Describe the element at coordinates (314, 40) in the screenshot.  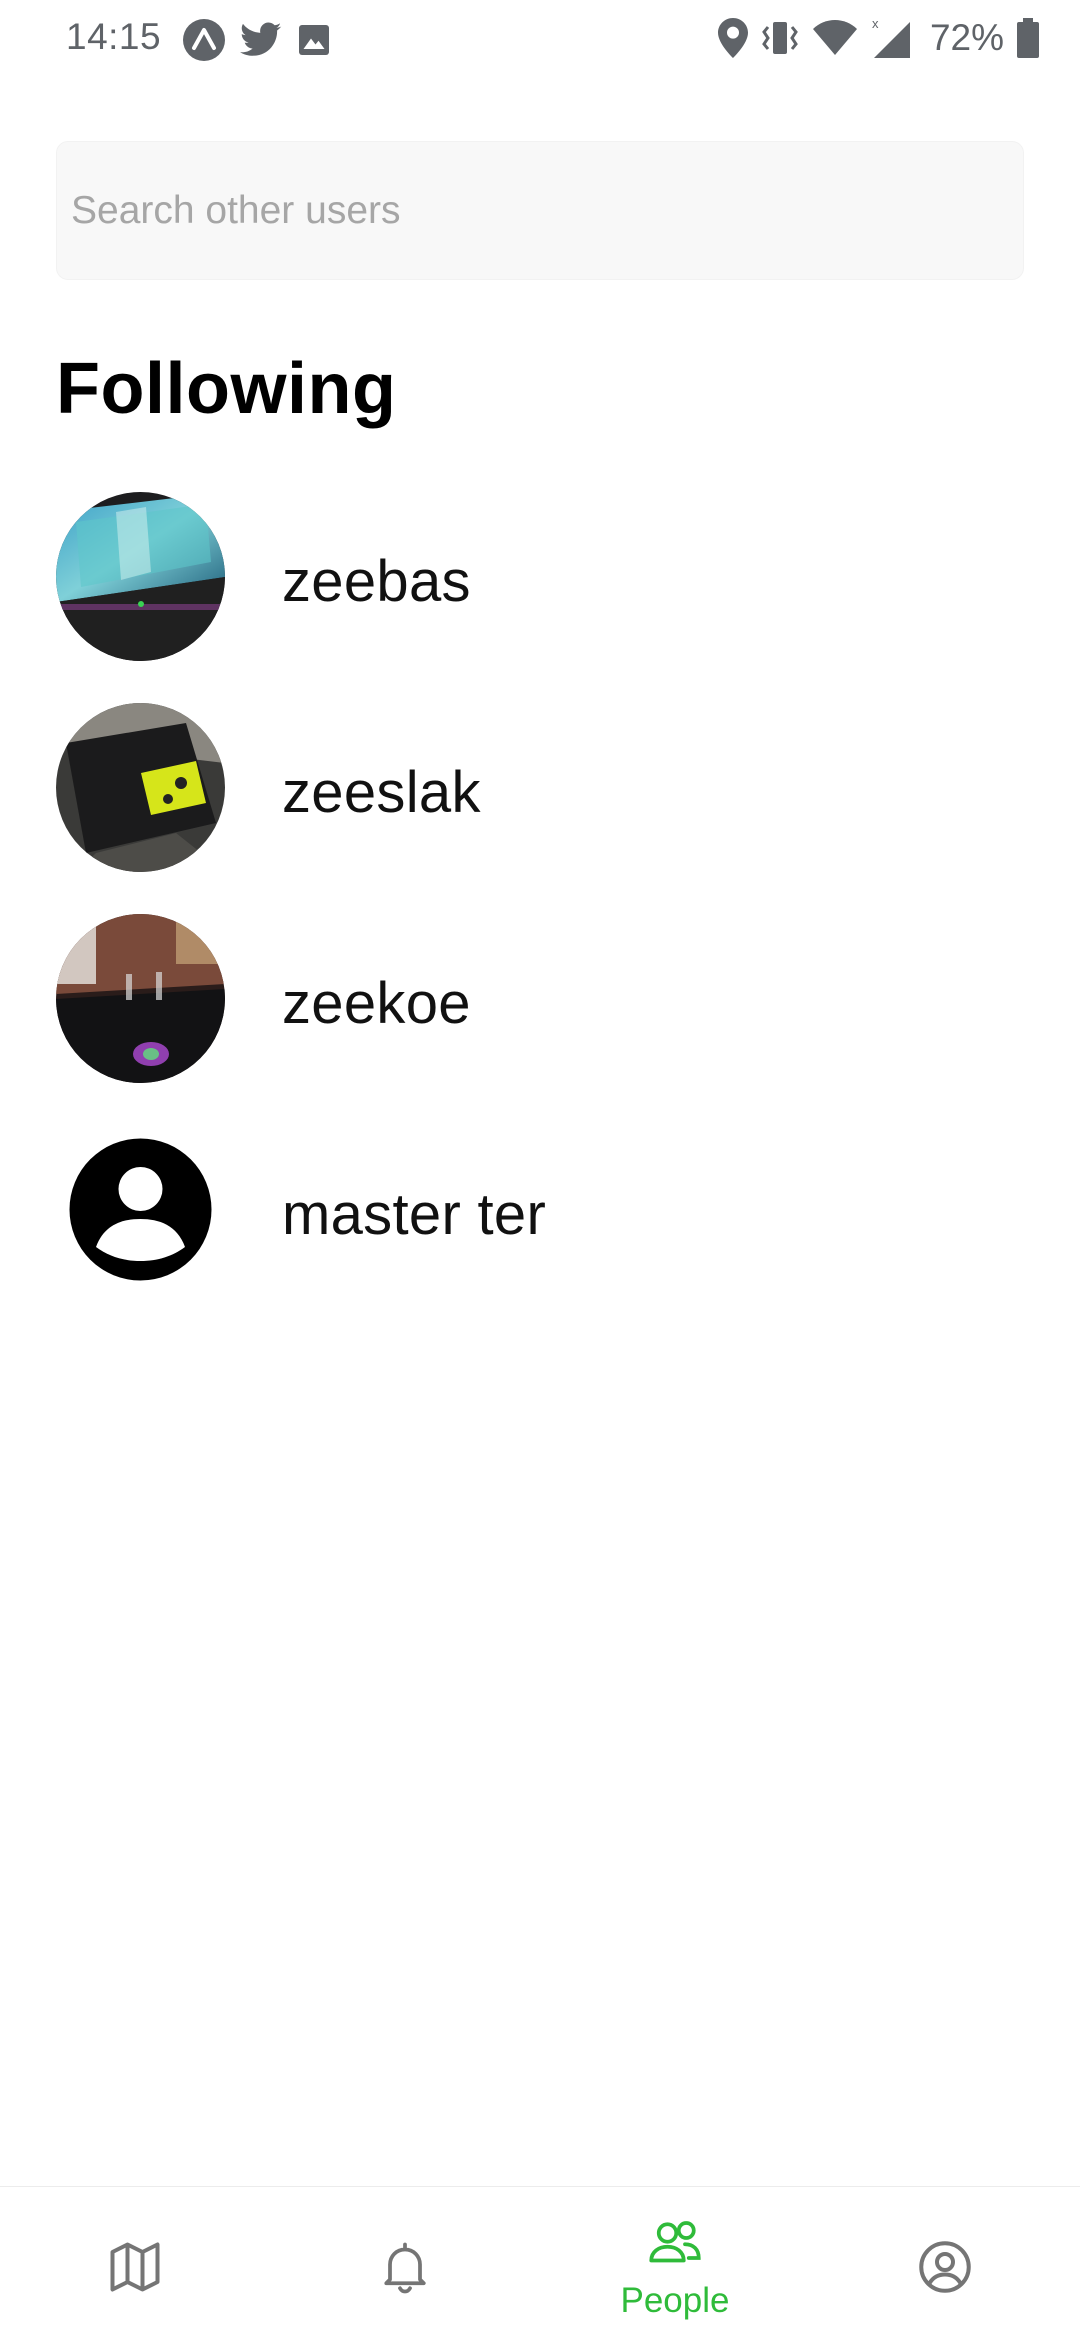
I see `image-icon` at that location.